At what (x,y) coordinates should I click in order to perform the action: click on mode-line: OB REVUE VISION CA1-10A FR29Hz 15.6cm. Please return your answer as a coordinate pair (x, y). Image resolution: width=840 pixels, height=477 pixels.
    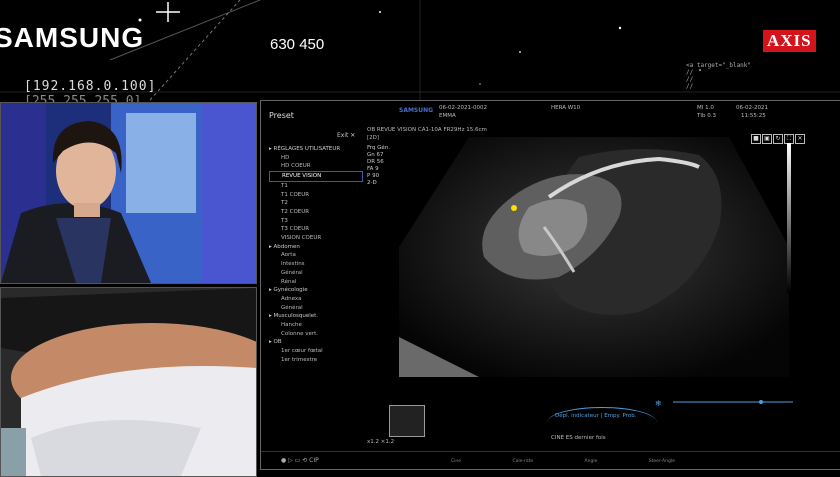
    Looking at the image, I should click on (427, 130).